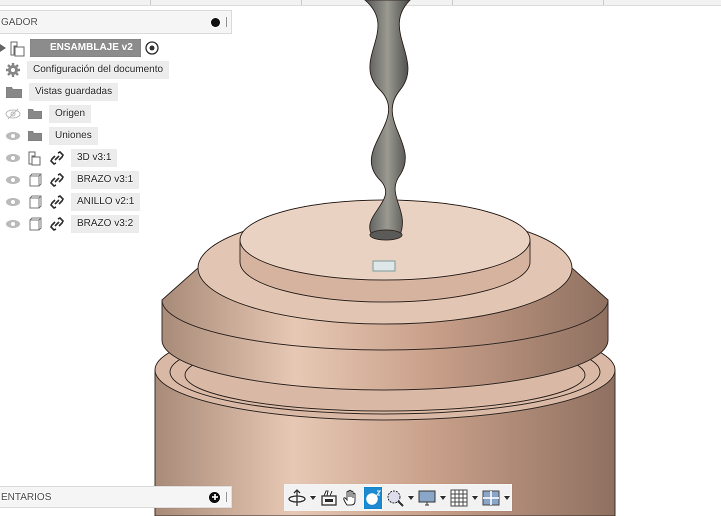 Image resolution: width=721 pixels, height=516 pixels. I want to click on grid-icon, so click(459, 497).